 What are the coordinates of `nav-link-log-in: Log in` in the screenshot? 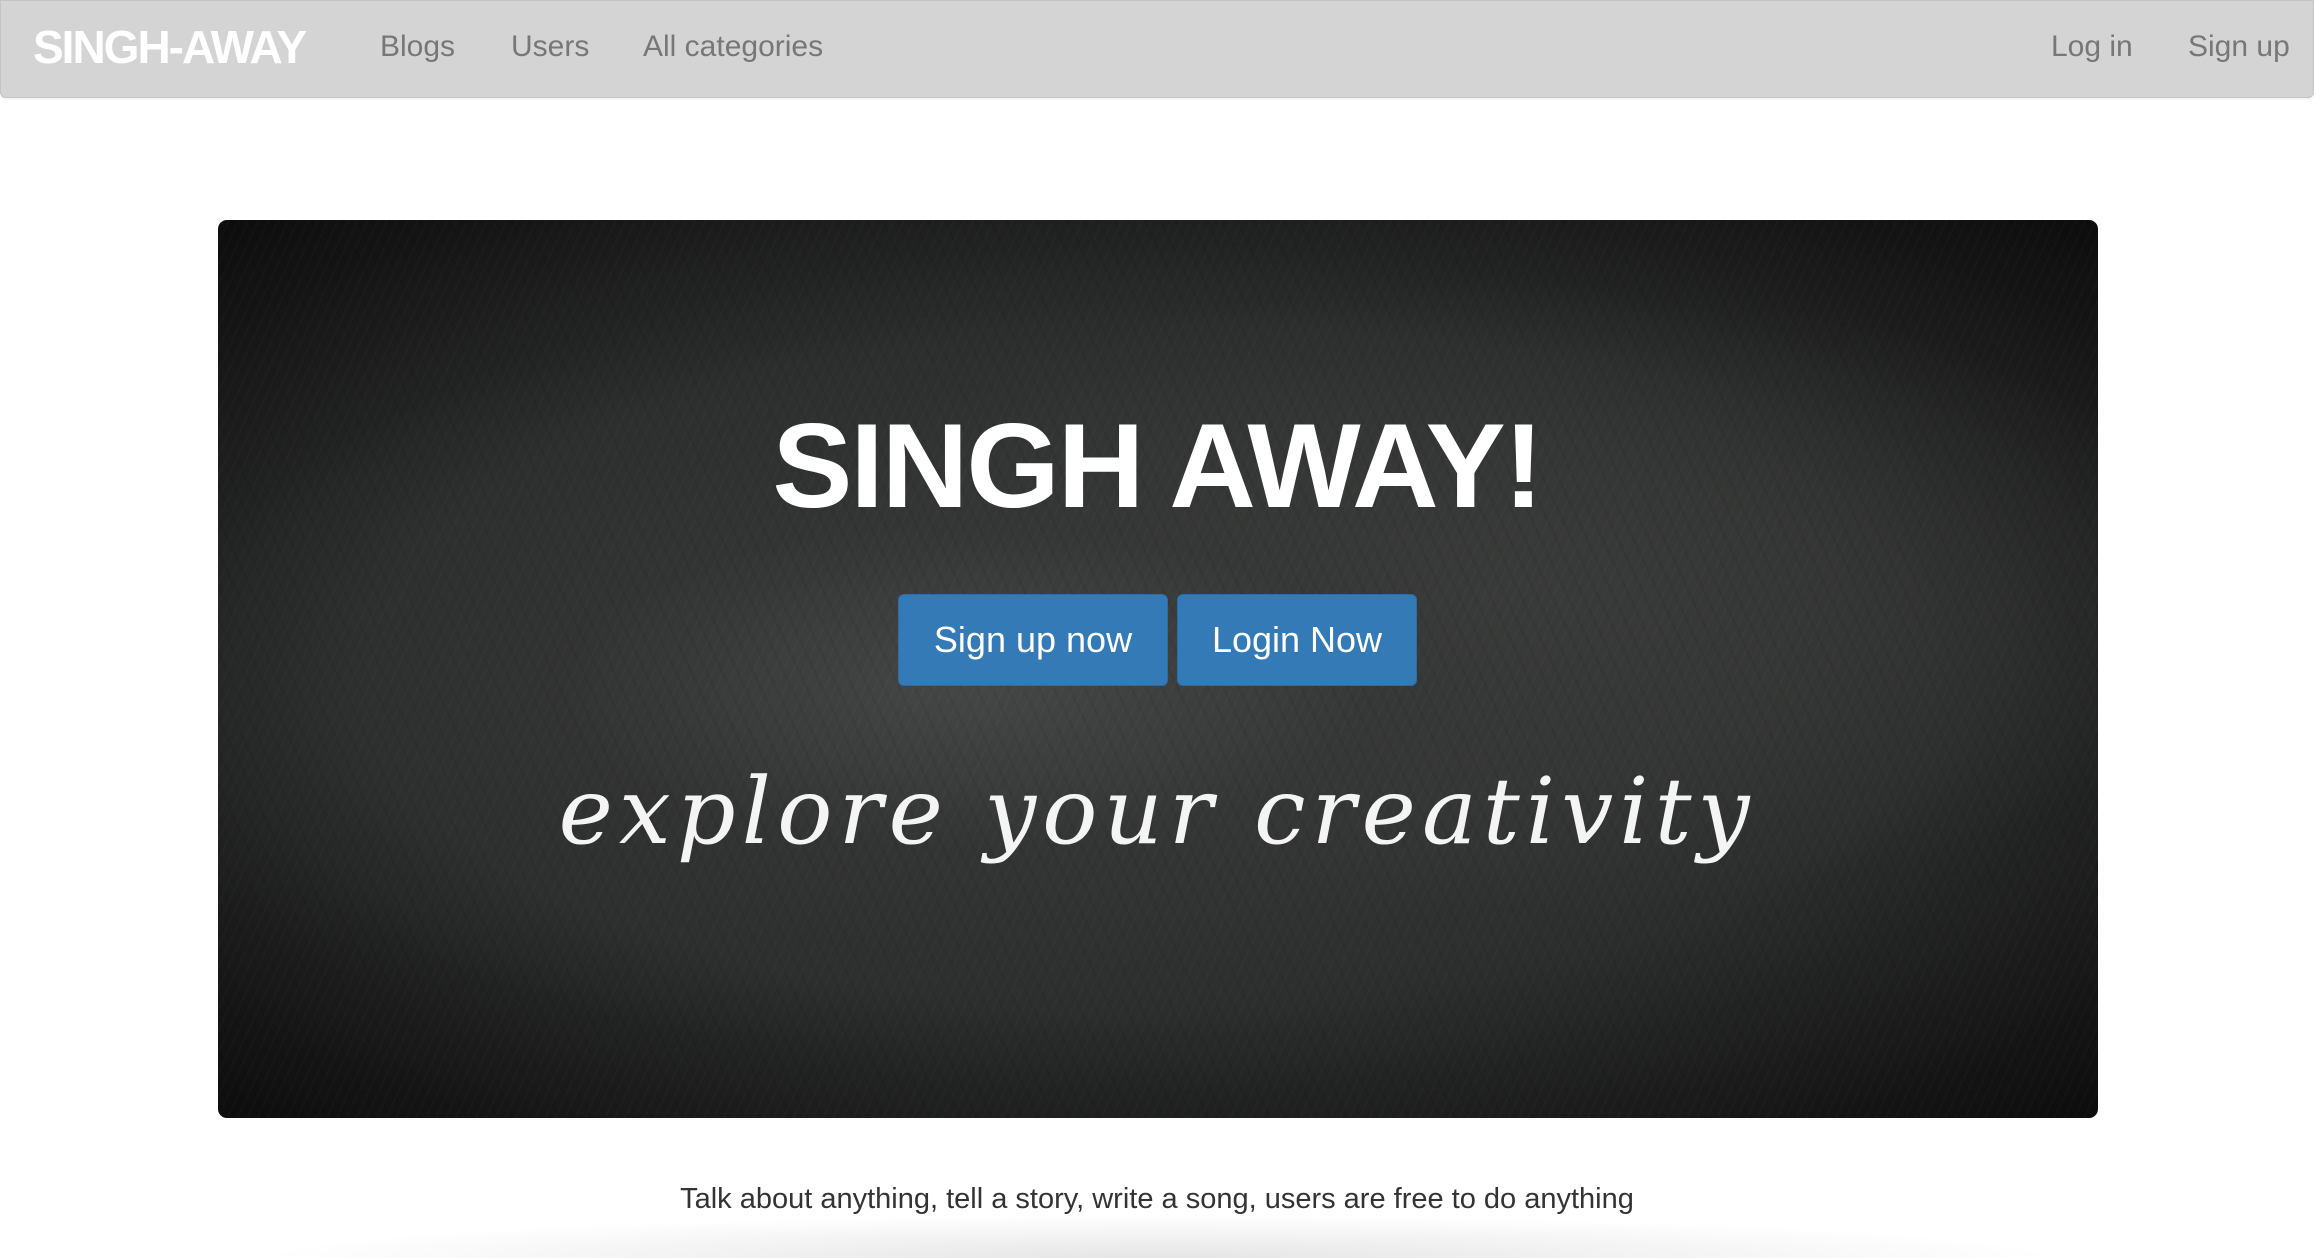 It's located at (2092, 47).